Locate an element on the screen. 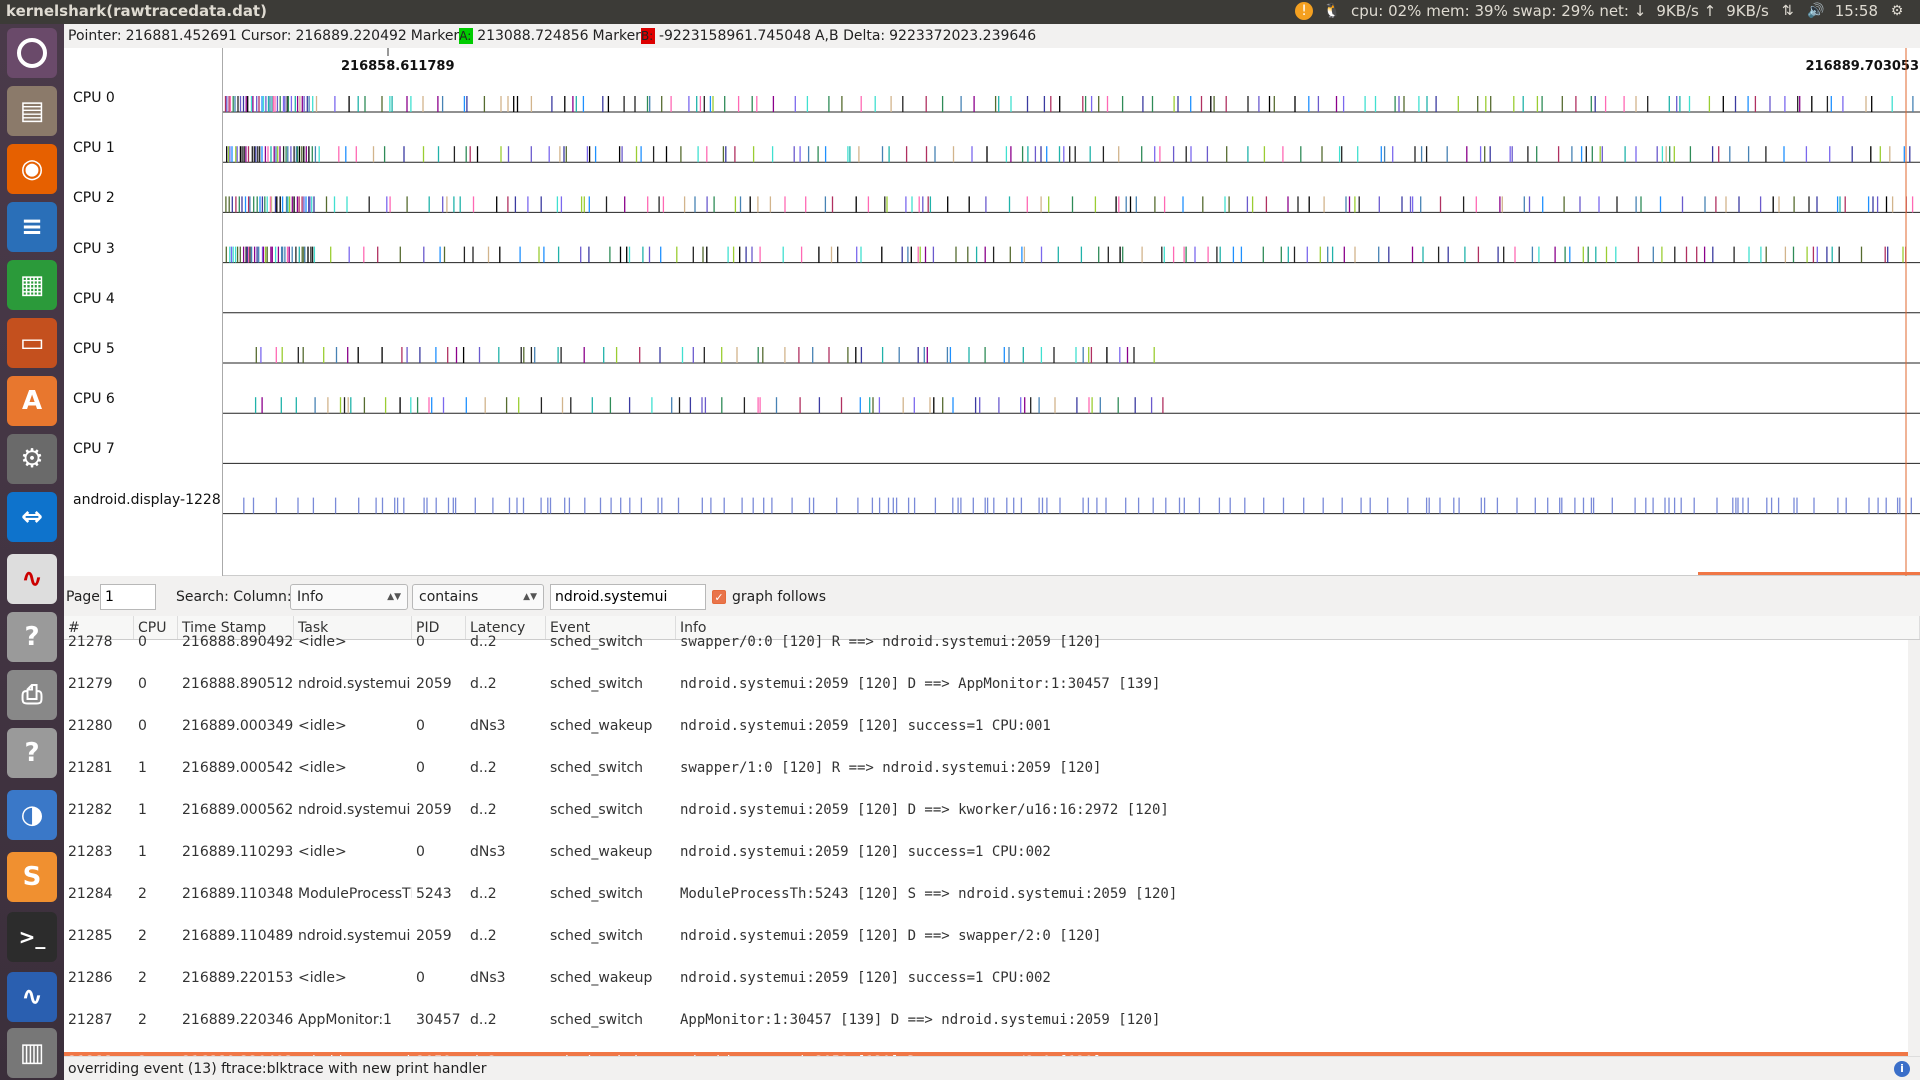 The width and height of the screenshot is (1920, 1080). graph-scroll-thumb is located at coordinates (1809, 573).